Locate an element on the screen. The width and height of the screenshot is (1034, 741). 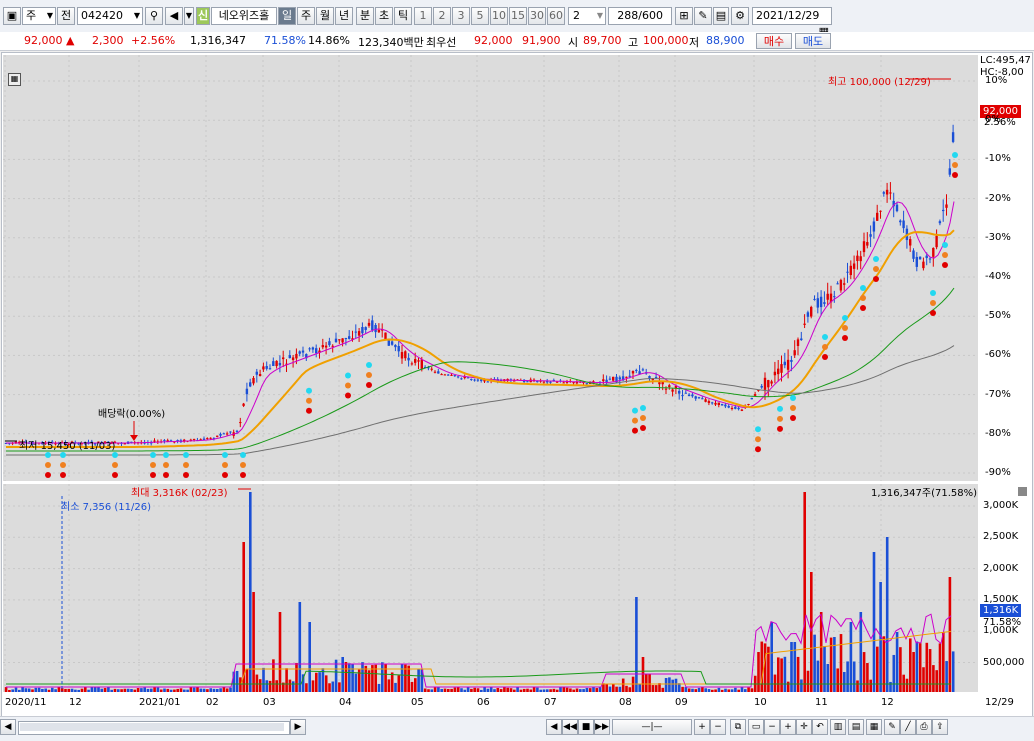
layout-icon: ▤ is located at coordinates (856, 727).